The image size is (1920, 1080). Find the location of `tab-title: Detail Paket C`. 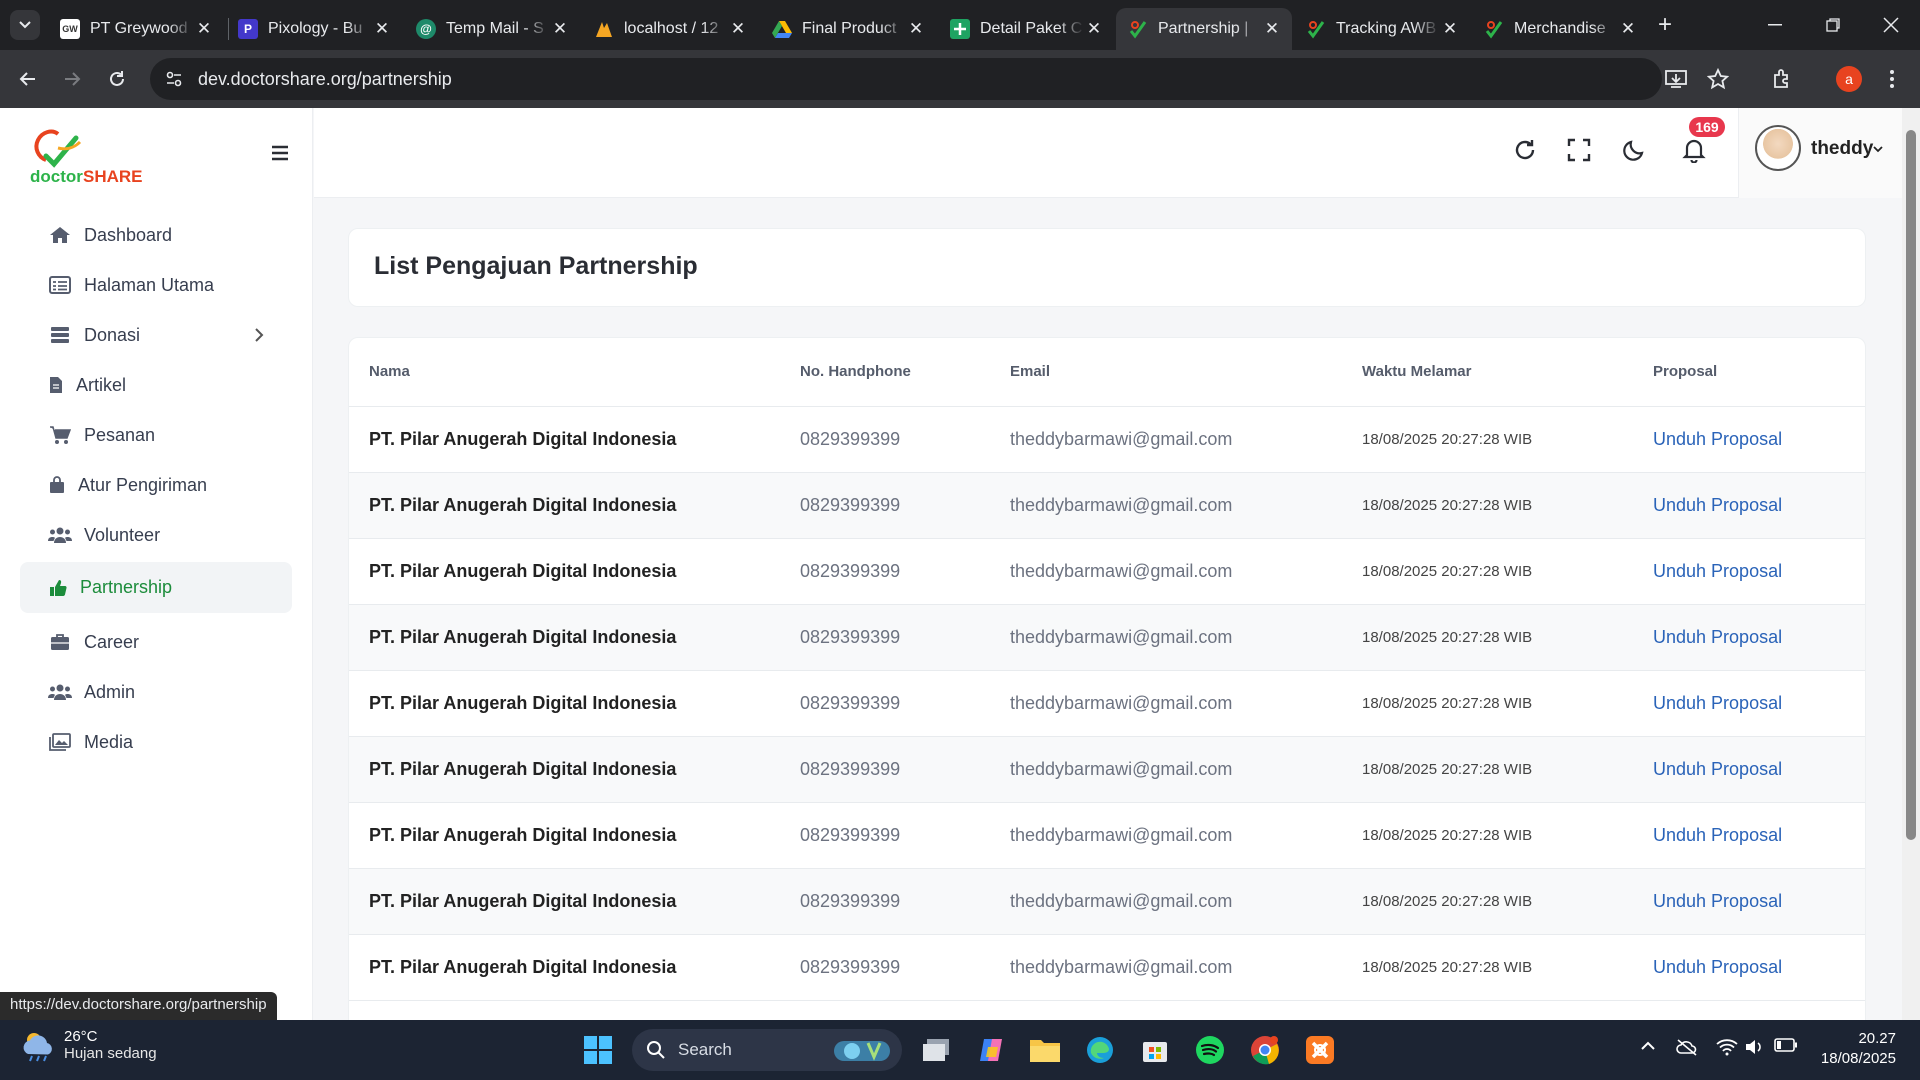

tab-title: Detail Paket C is located at coordinates (1031, 28).